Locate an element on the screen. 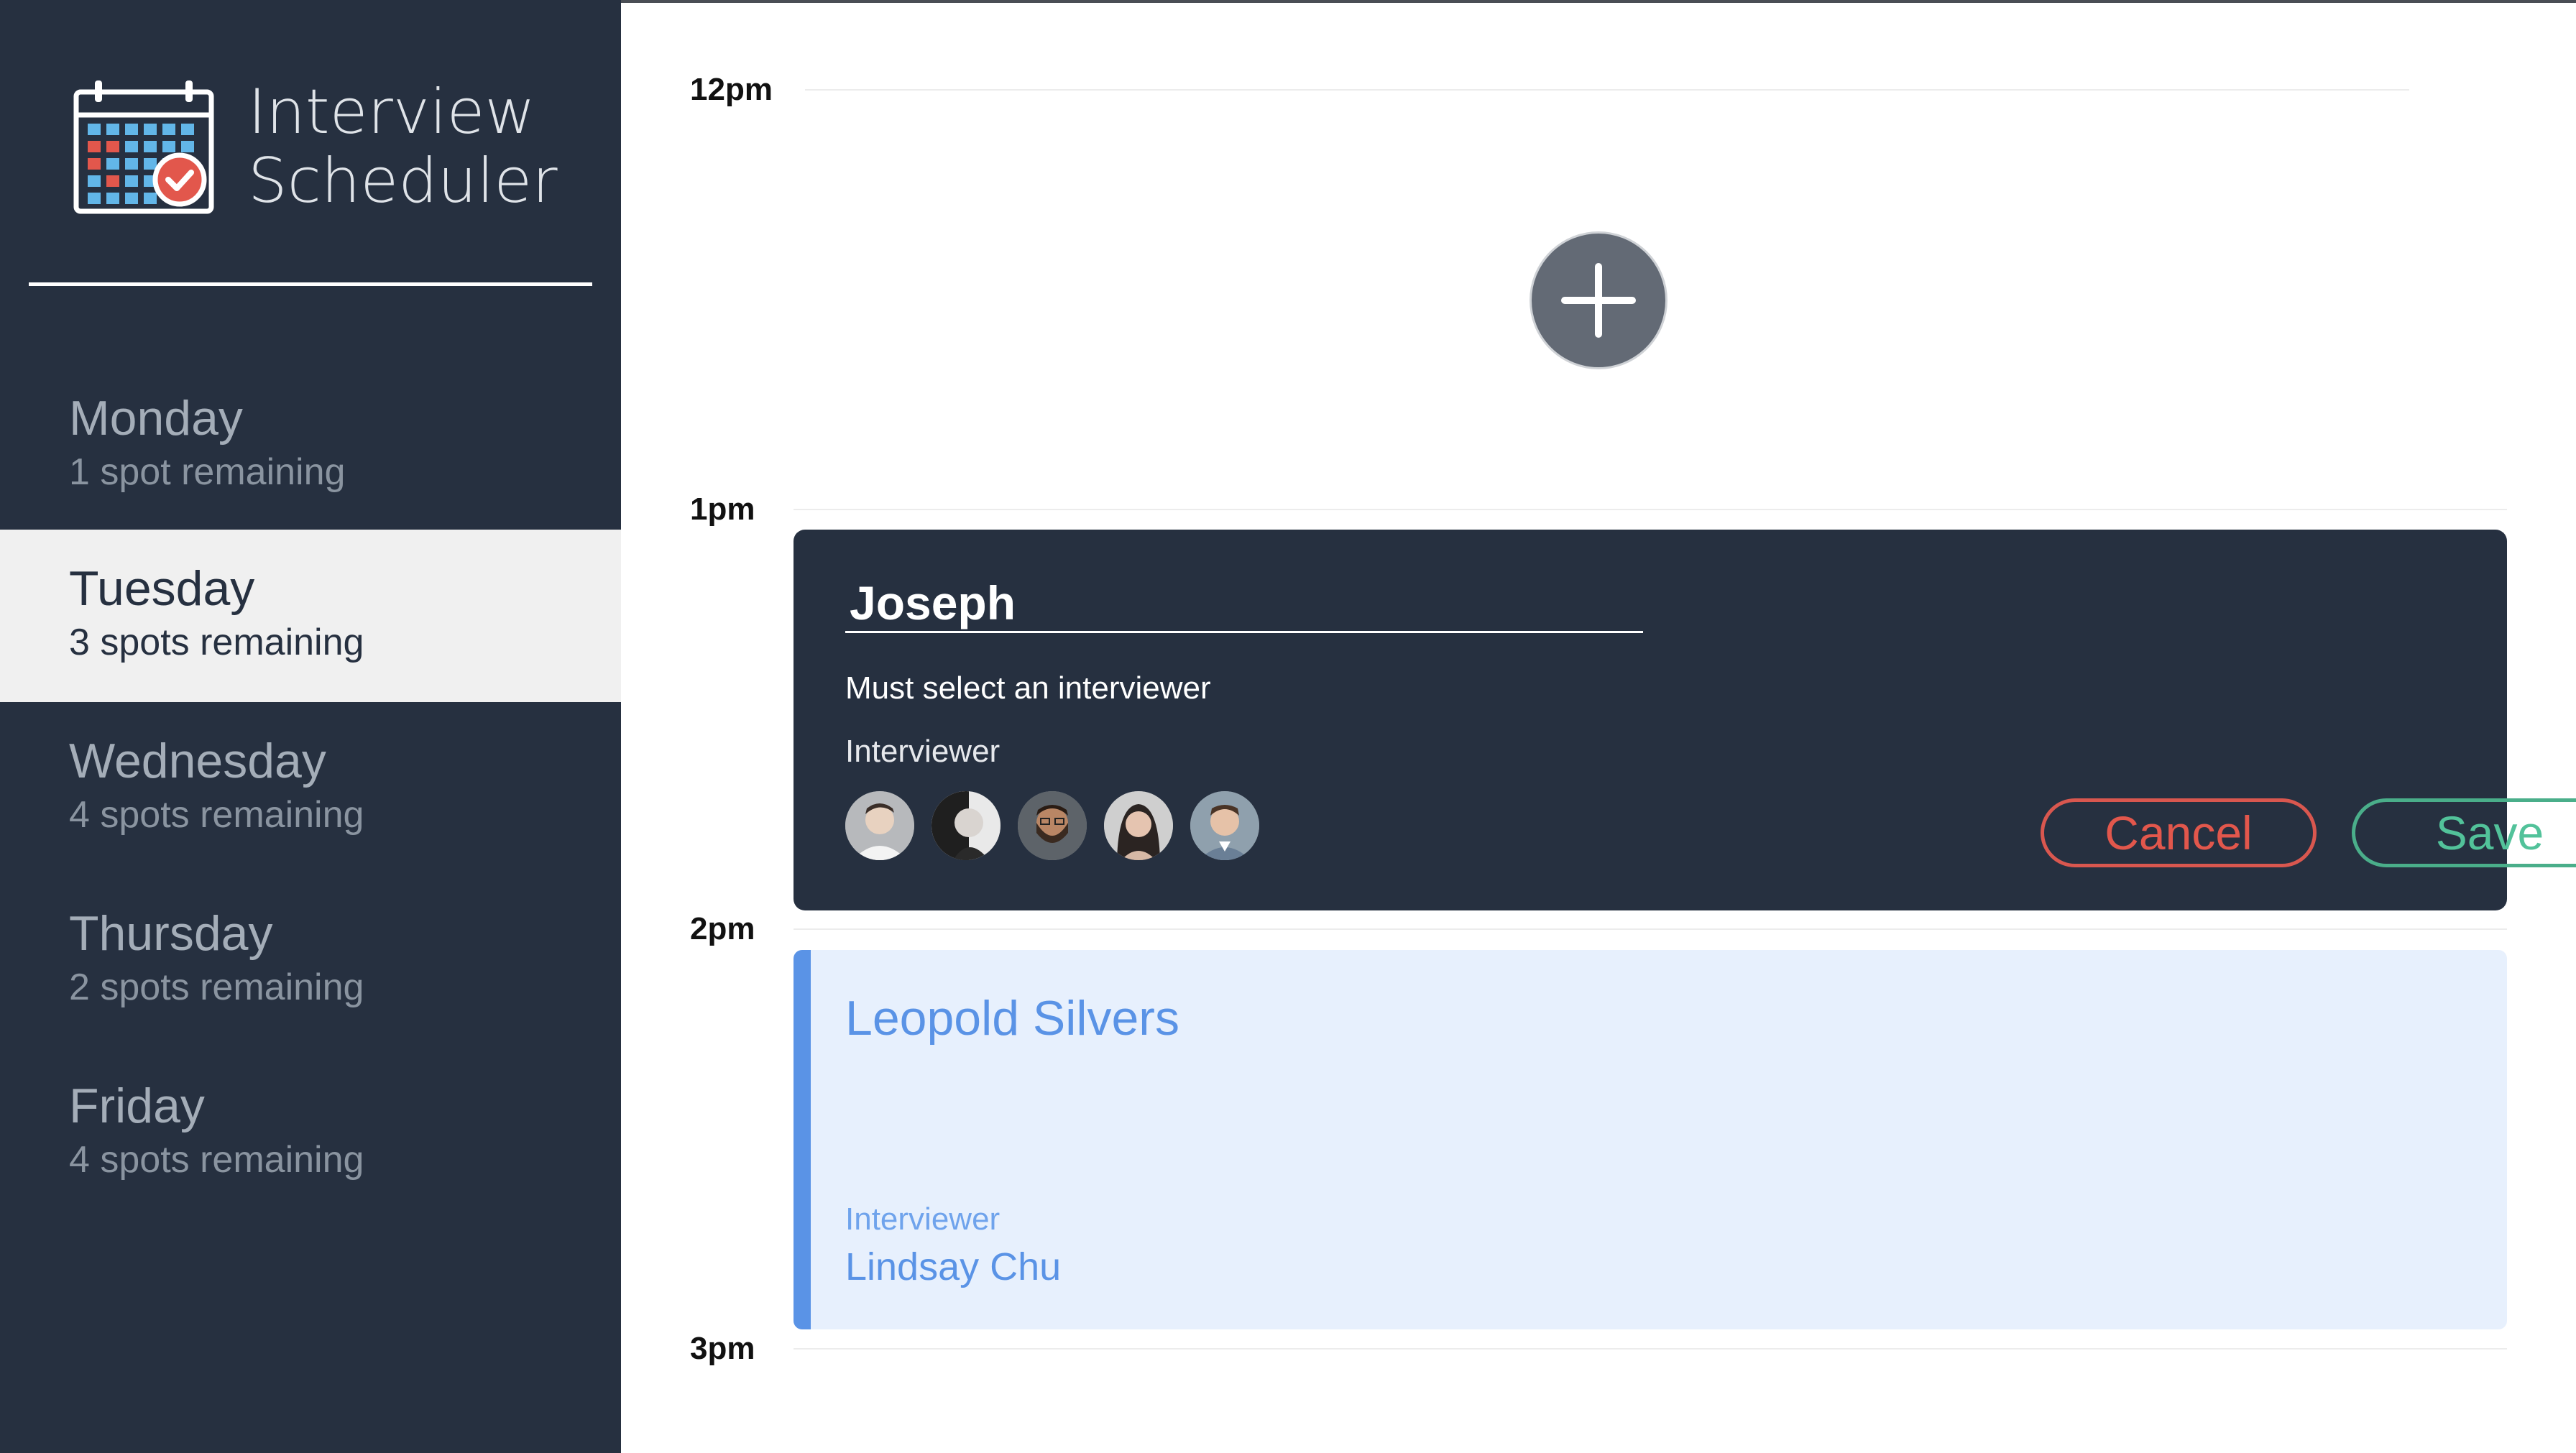  appointment-interviewer-label: Interviewer is located at coordinates (922, 1219).